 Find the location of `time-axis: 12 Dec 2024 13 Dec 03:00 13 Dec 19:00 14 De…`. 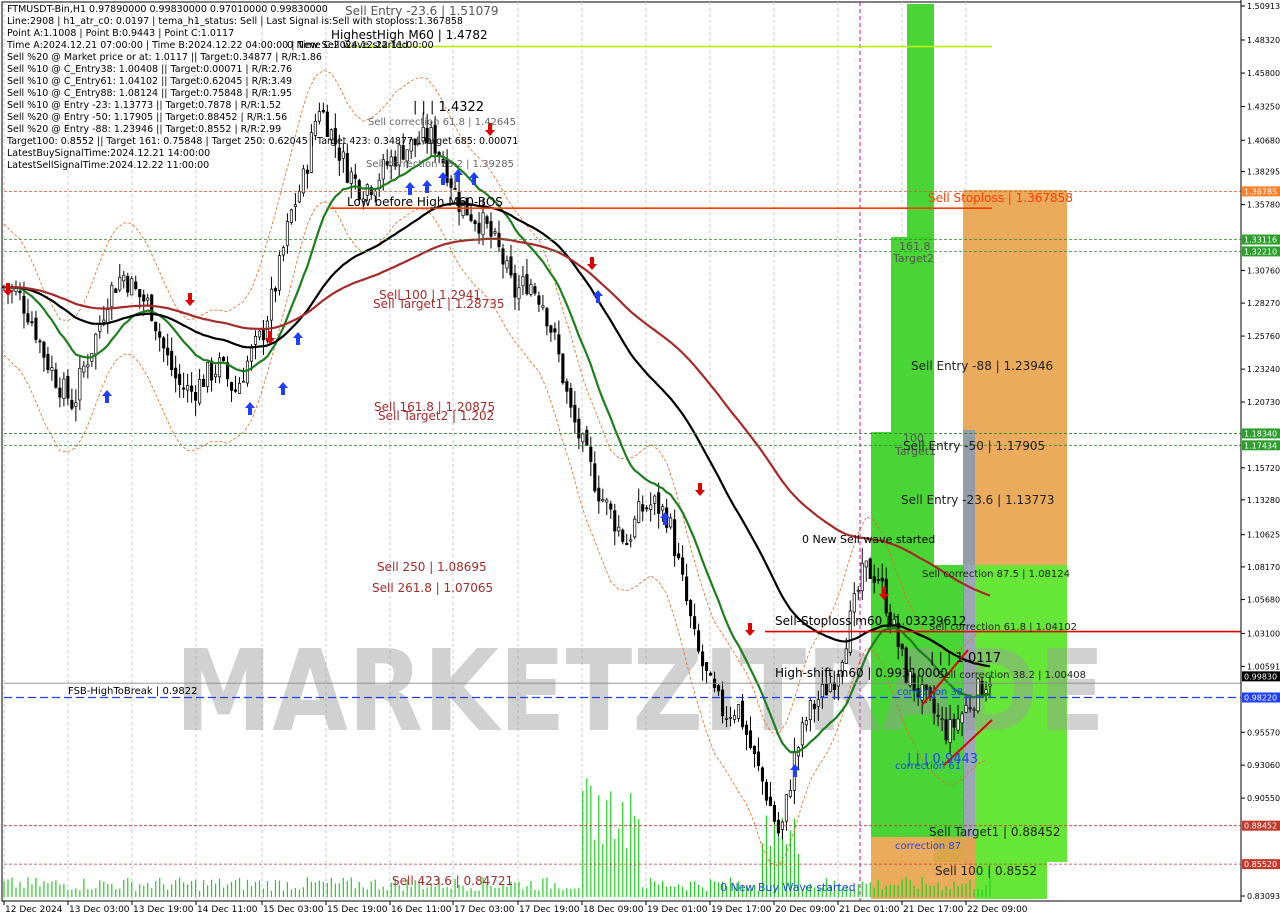

time-axis: 12 Dec 2024 13 Dec 03:00 13 Dec 19:00 14 De… is located at coordinates (621, 907).